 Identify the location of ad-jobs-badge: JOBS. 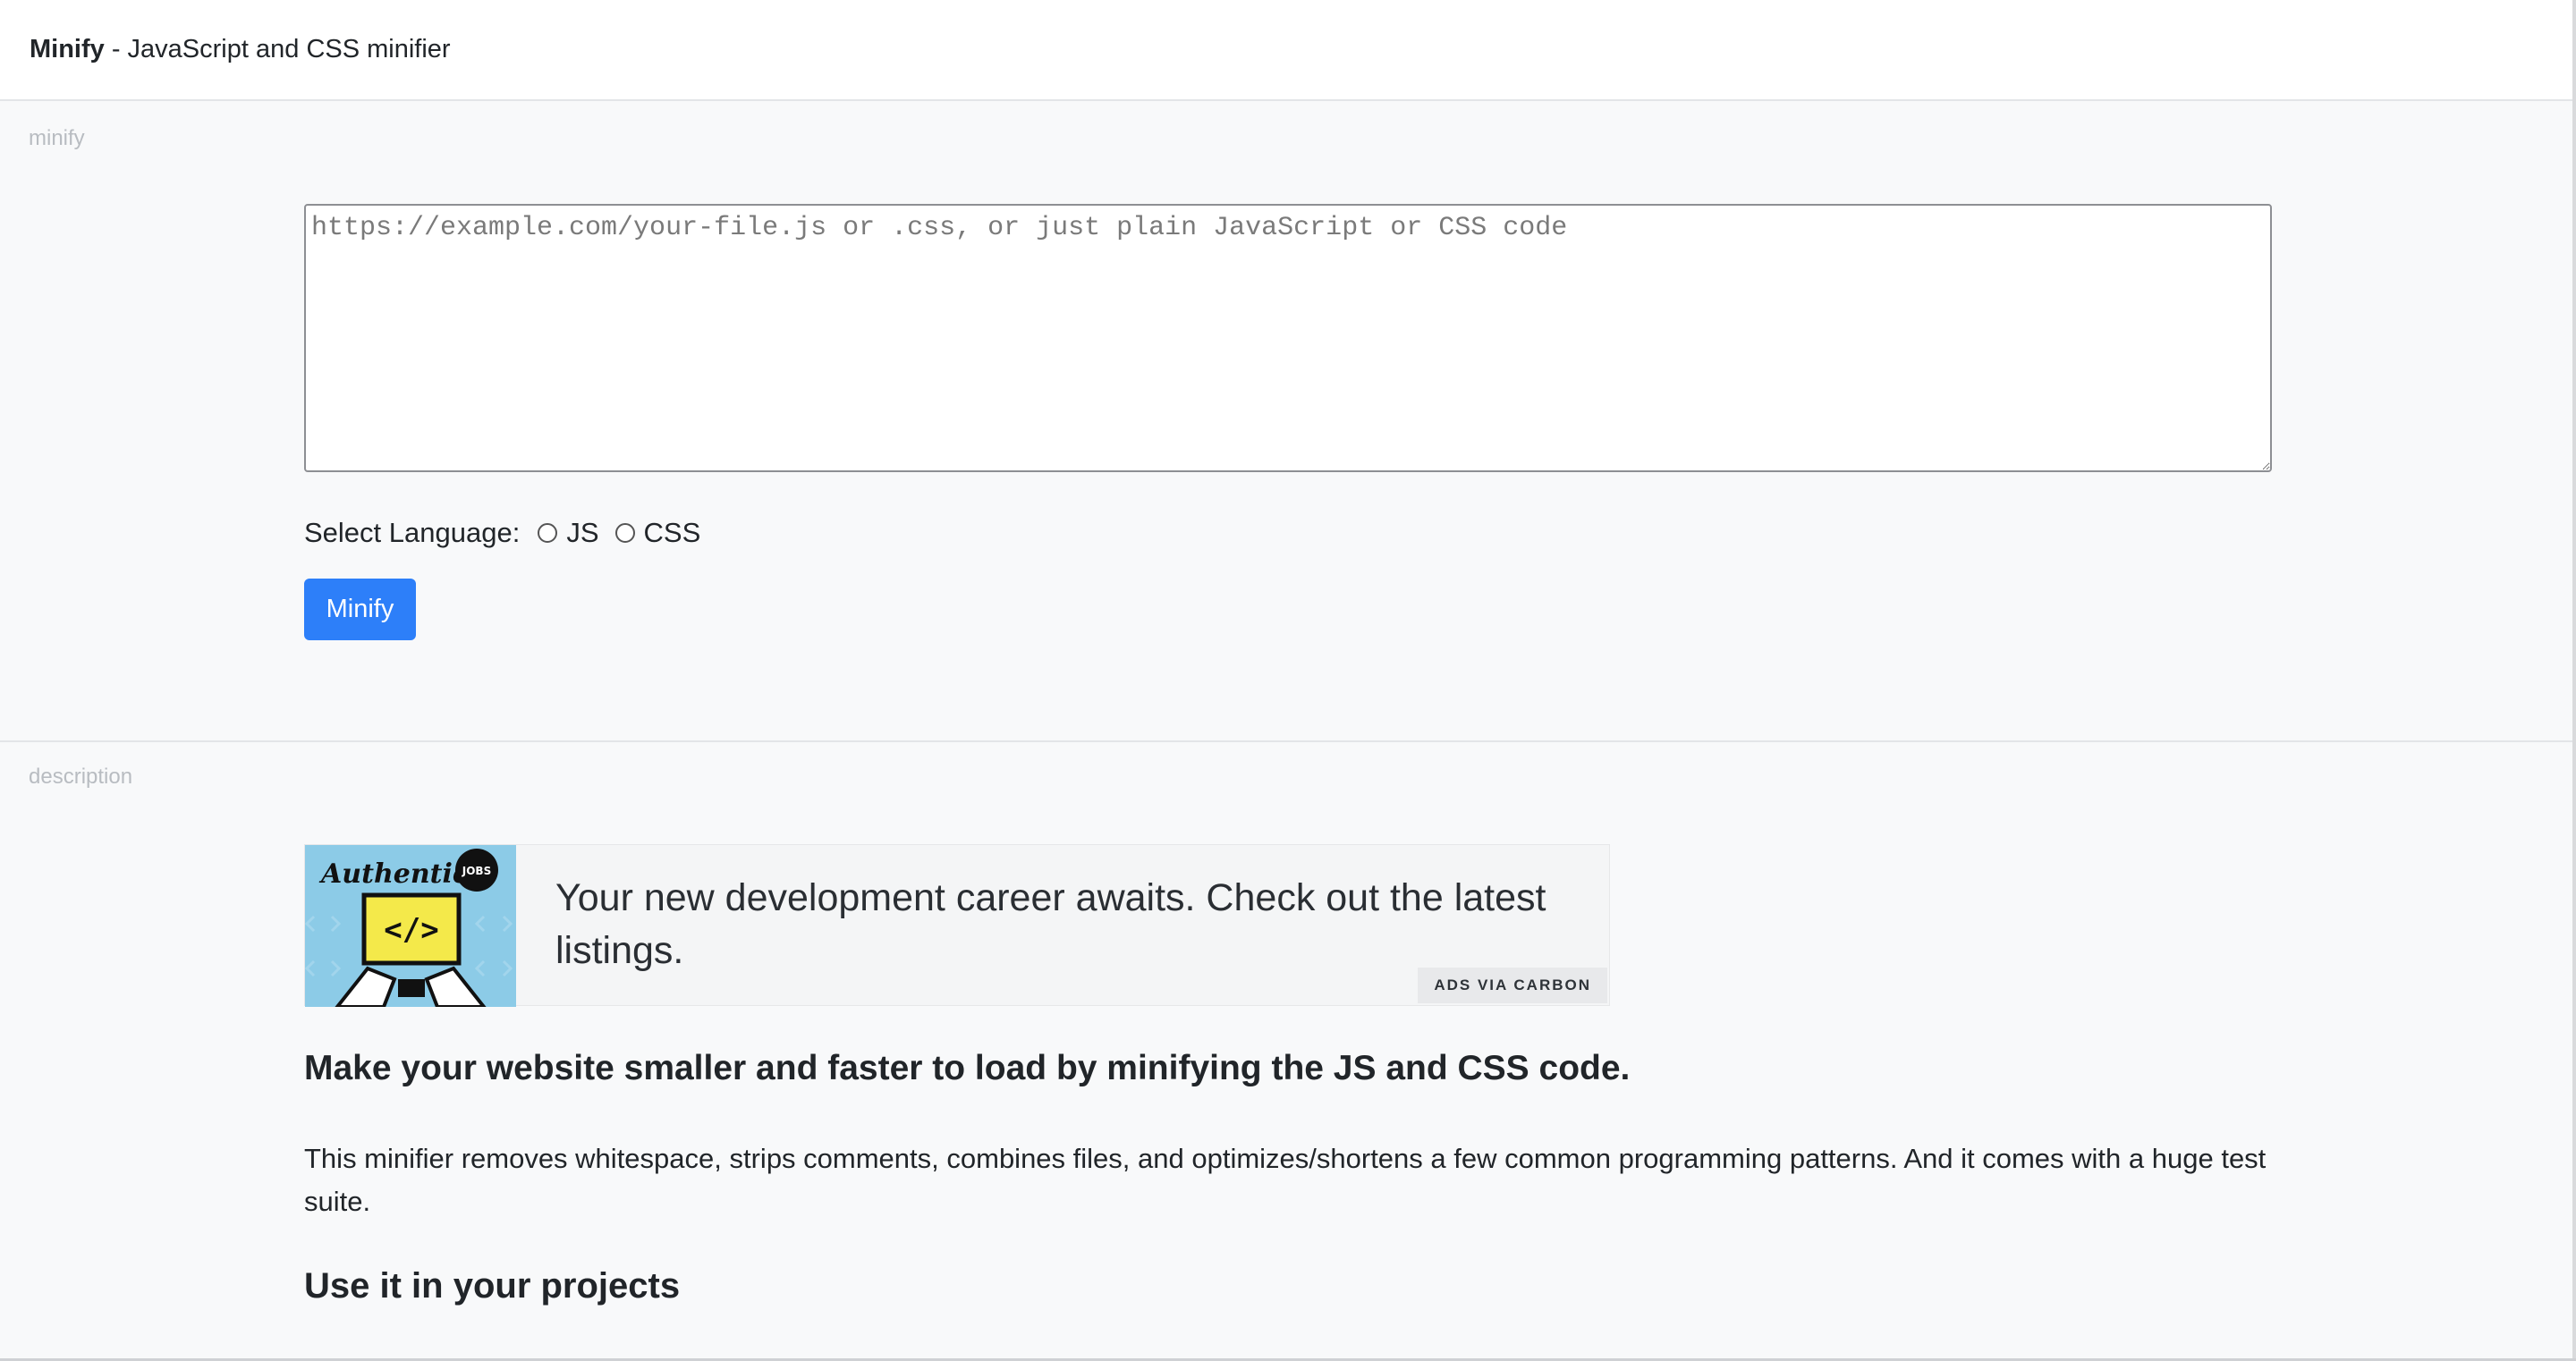
(476, 871).